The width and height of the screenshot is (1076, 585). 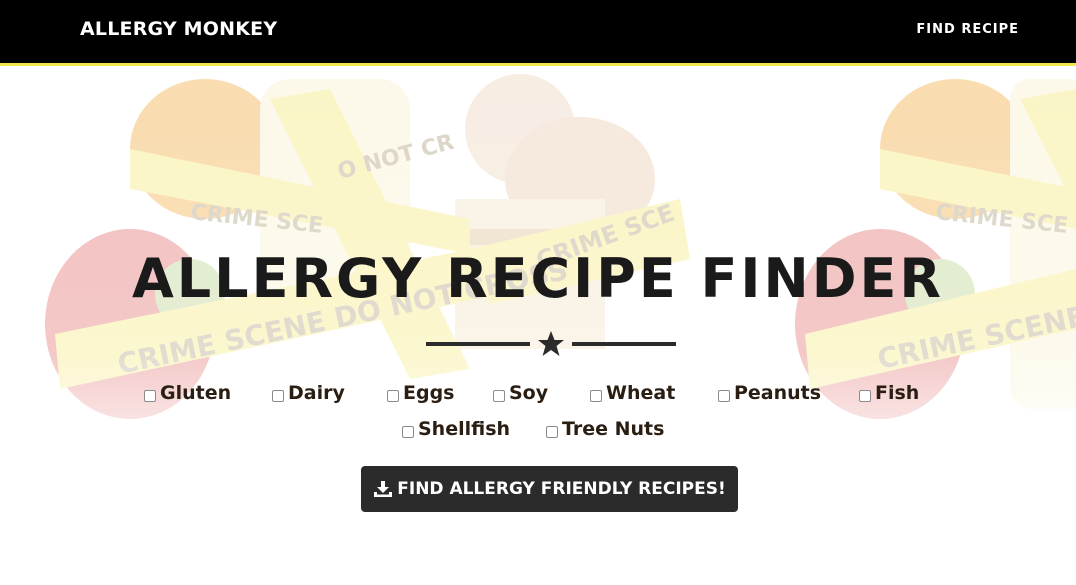 I want to click on allergen-label: Dairy, so click(x=316, y=393).